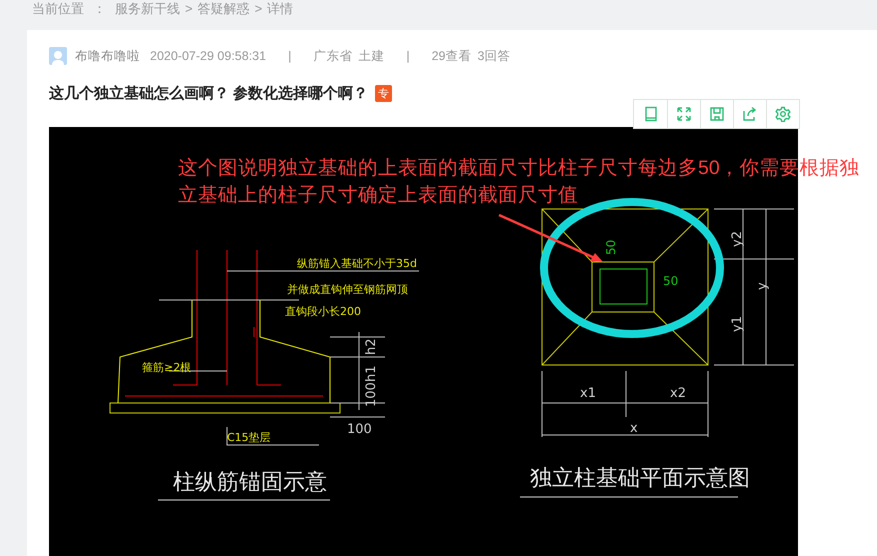  What do you see at coordinates (249, 437) in the screenshot?
I see `drawing-label: C15垫层` at bounding box center [249, 437].